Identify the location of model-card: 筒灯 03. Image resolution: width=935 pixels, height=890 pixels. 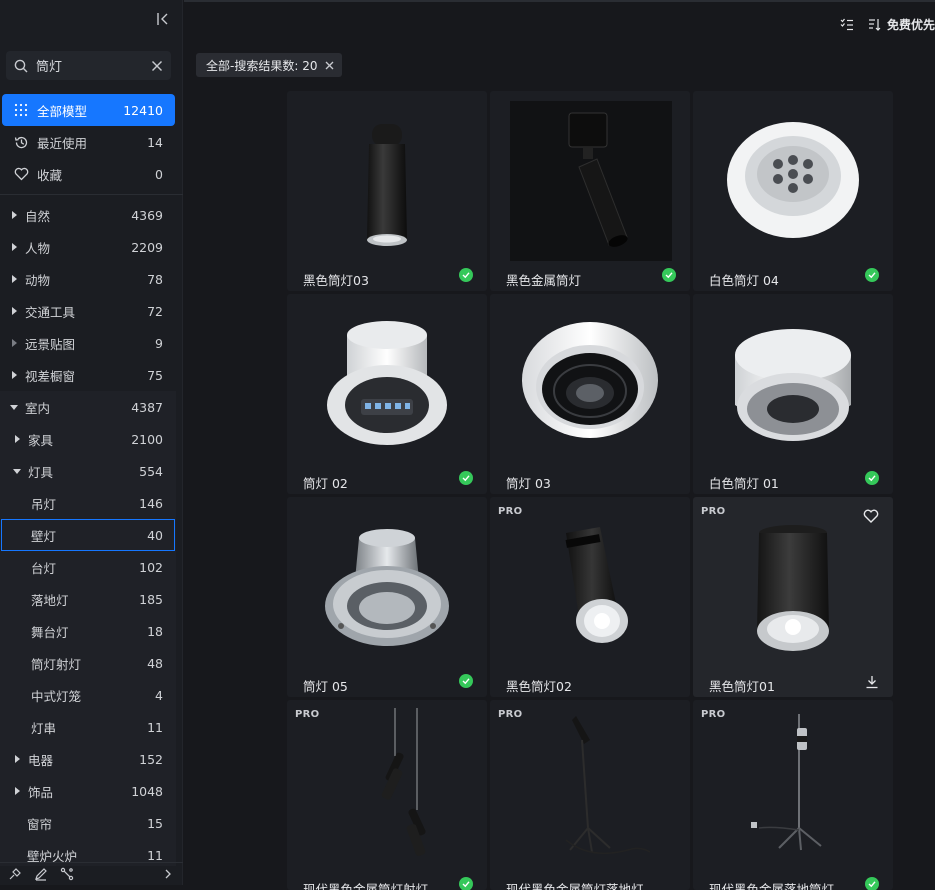
(590, 394).